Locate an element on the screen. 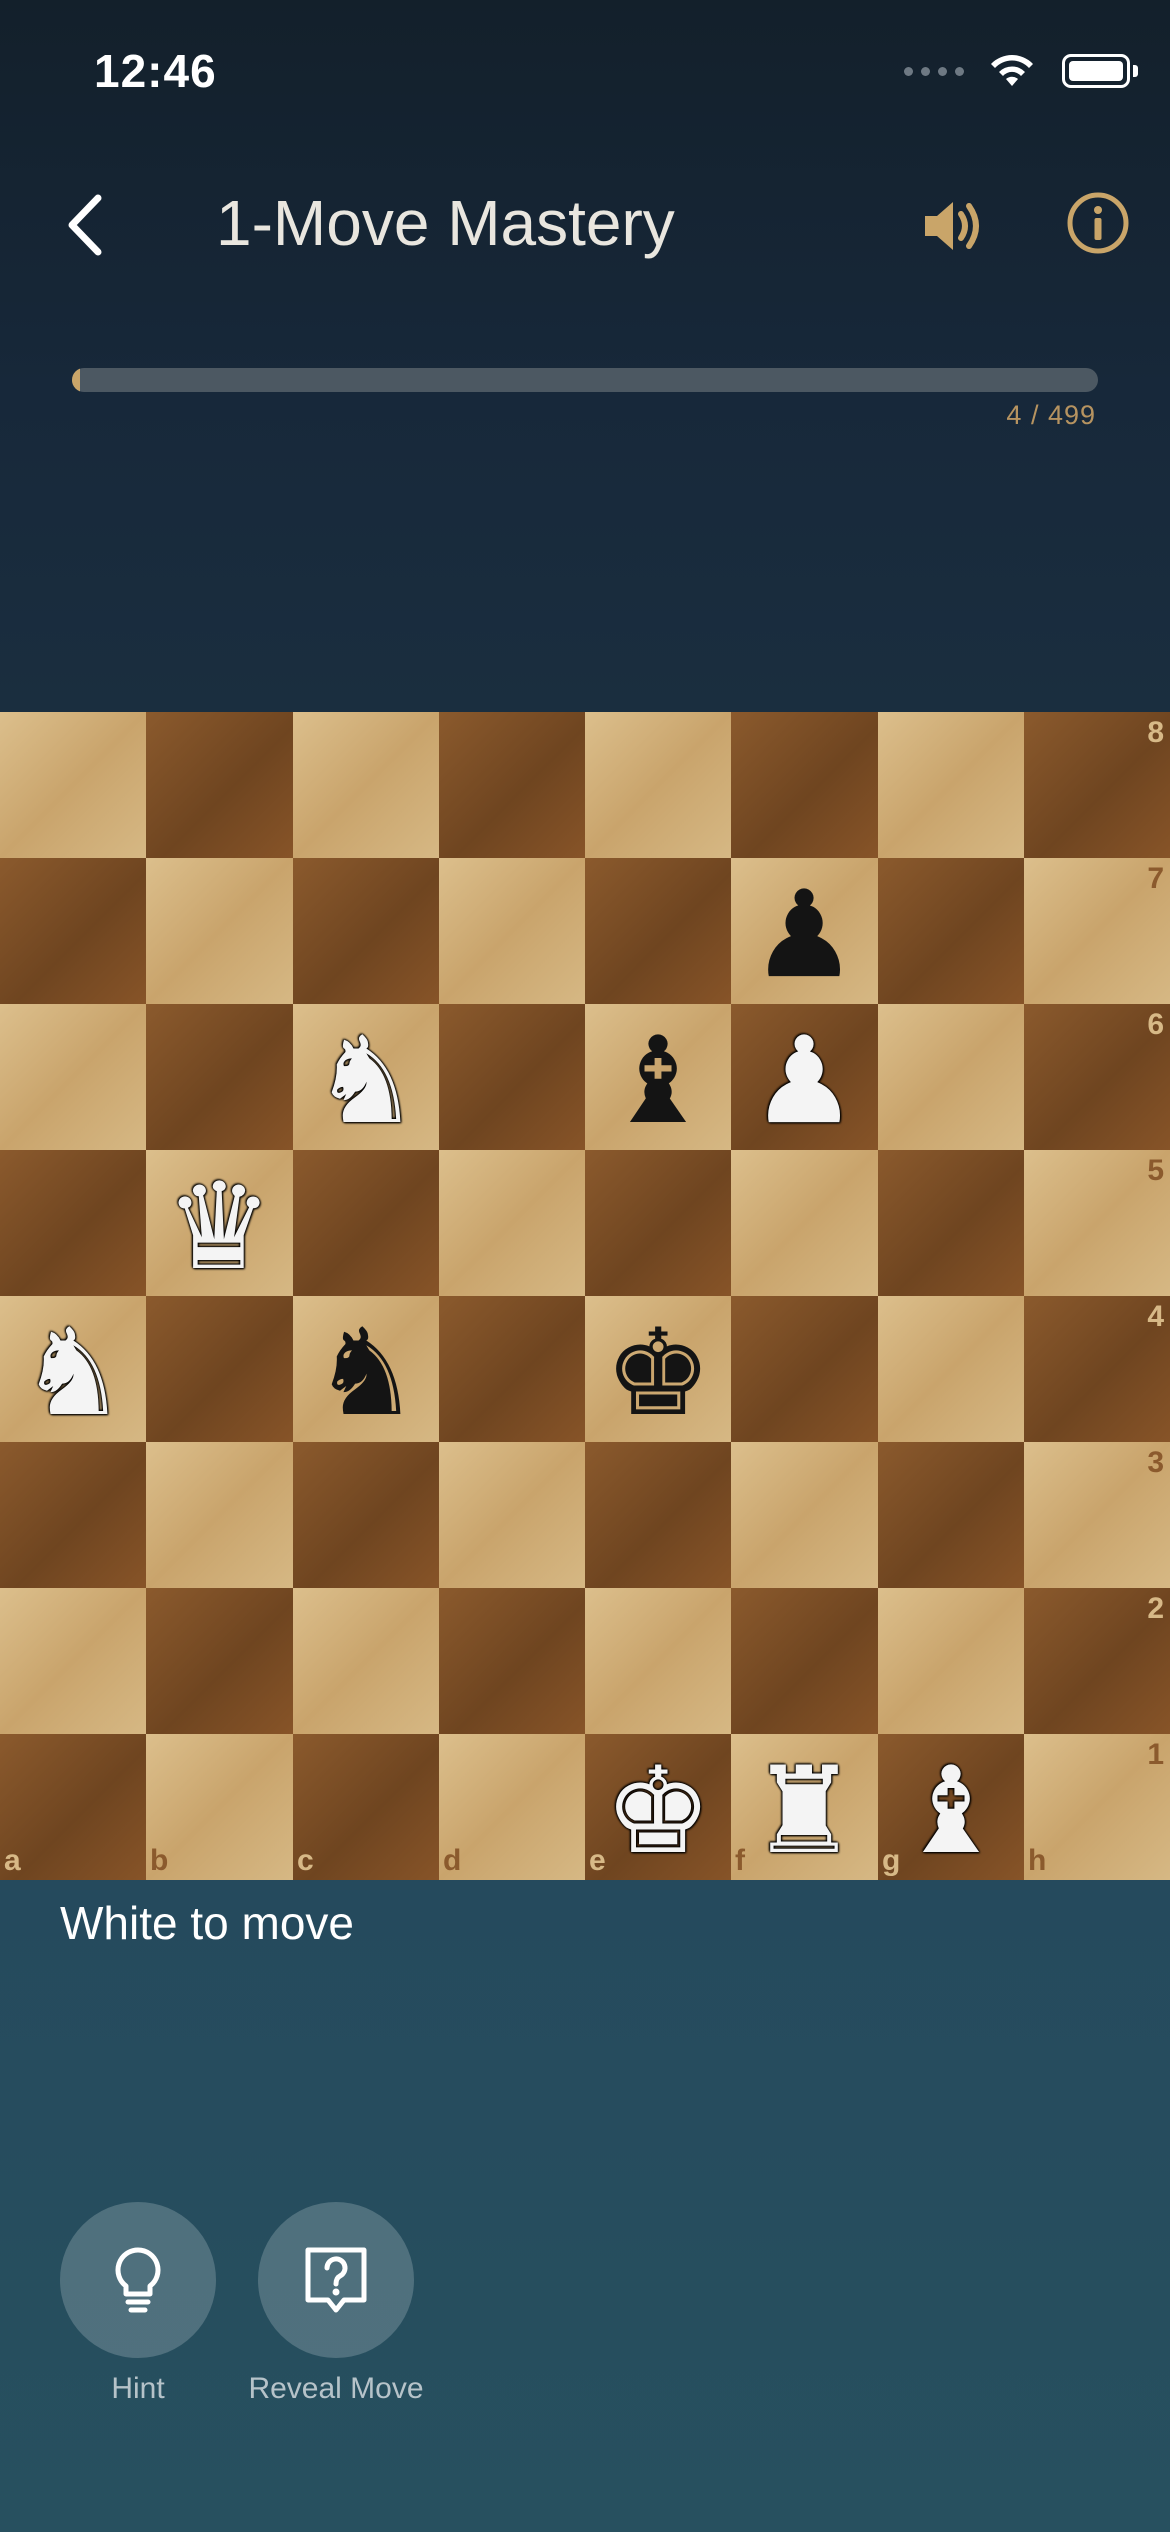 The height and width of the screenshot is (2532, 1170). square-e2 is located at coordinates (658, 1661).